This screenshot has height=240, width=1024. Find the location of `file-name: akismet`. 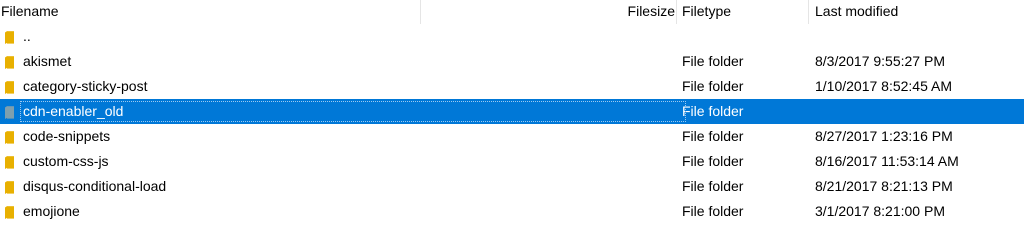

file-name: akismet is located at coordinates (47, 61).